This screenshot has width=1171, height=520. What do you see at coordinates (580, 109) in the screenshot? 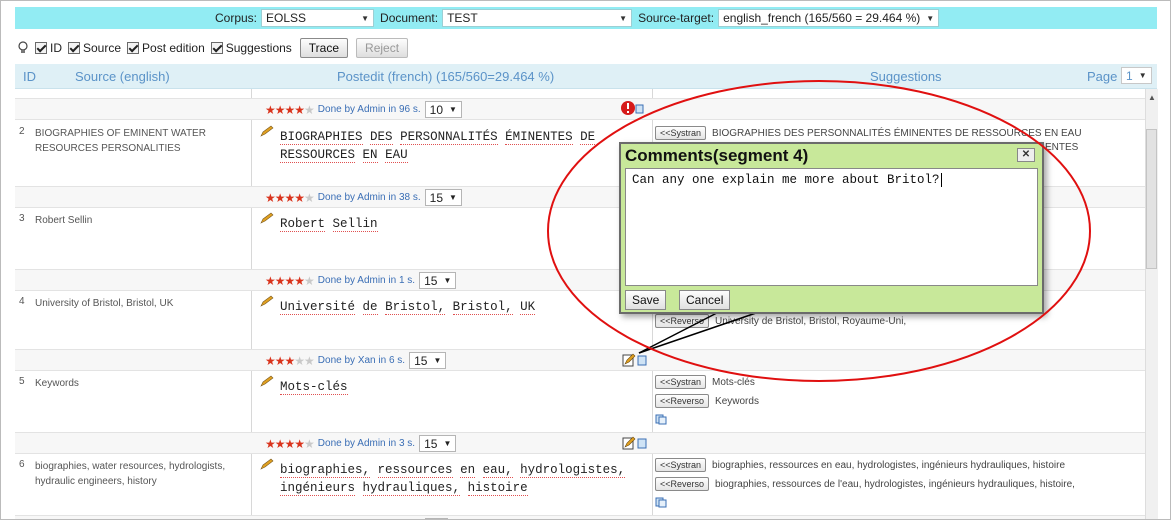
I see `meta-row: ★★★★★ Done by Admin in 96 s. 10 ▼` at bounding box center [580, 109].